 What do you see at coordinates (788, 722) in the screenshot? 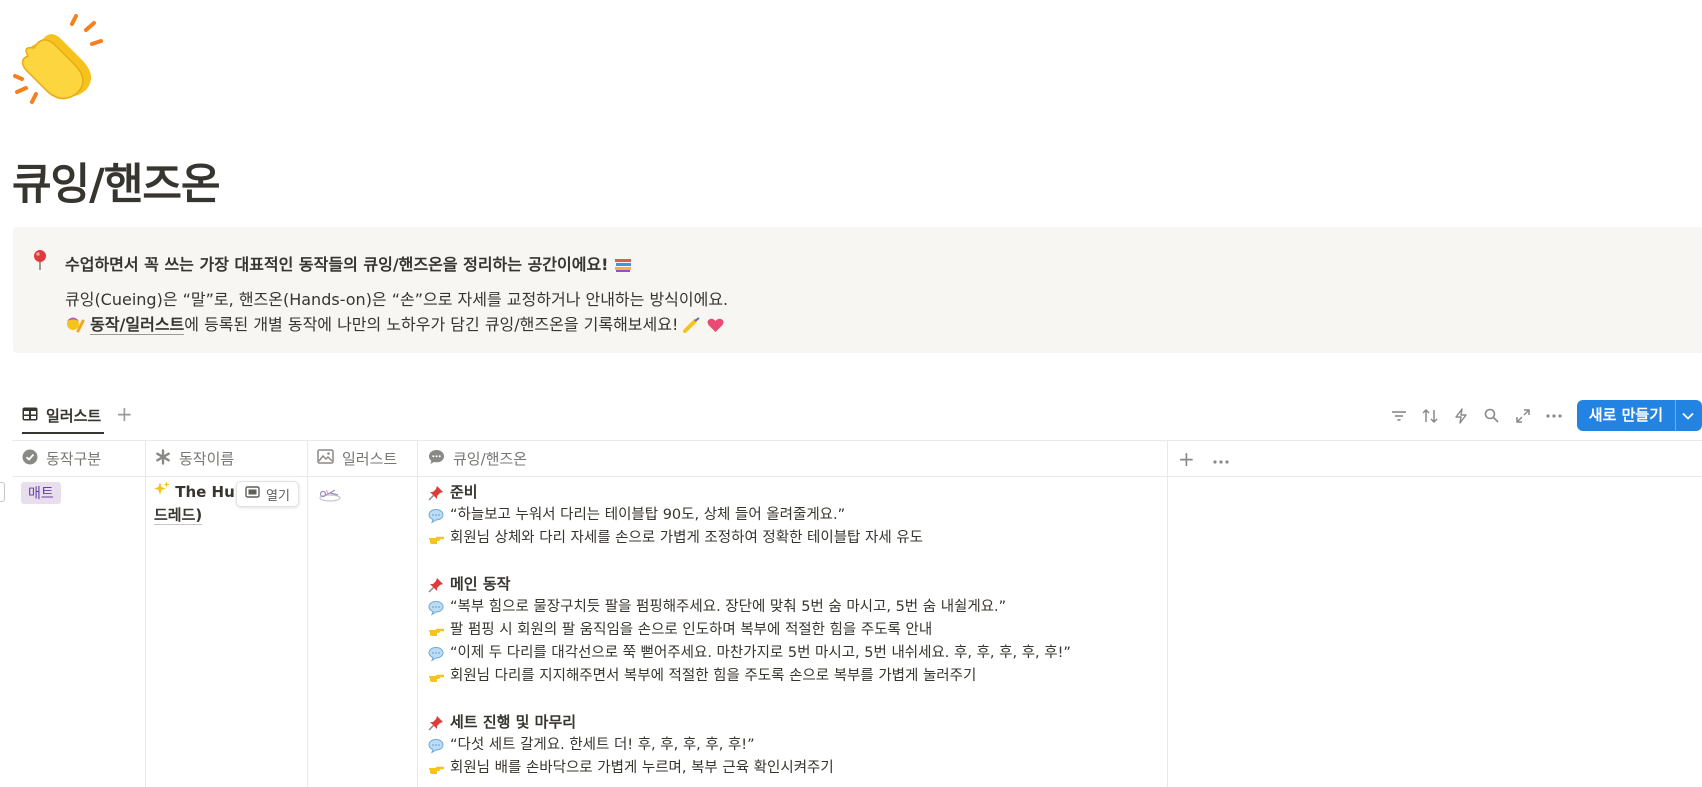
I see `section-title: 세트 진행 및 마무리` at bounding box center [788, 722].